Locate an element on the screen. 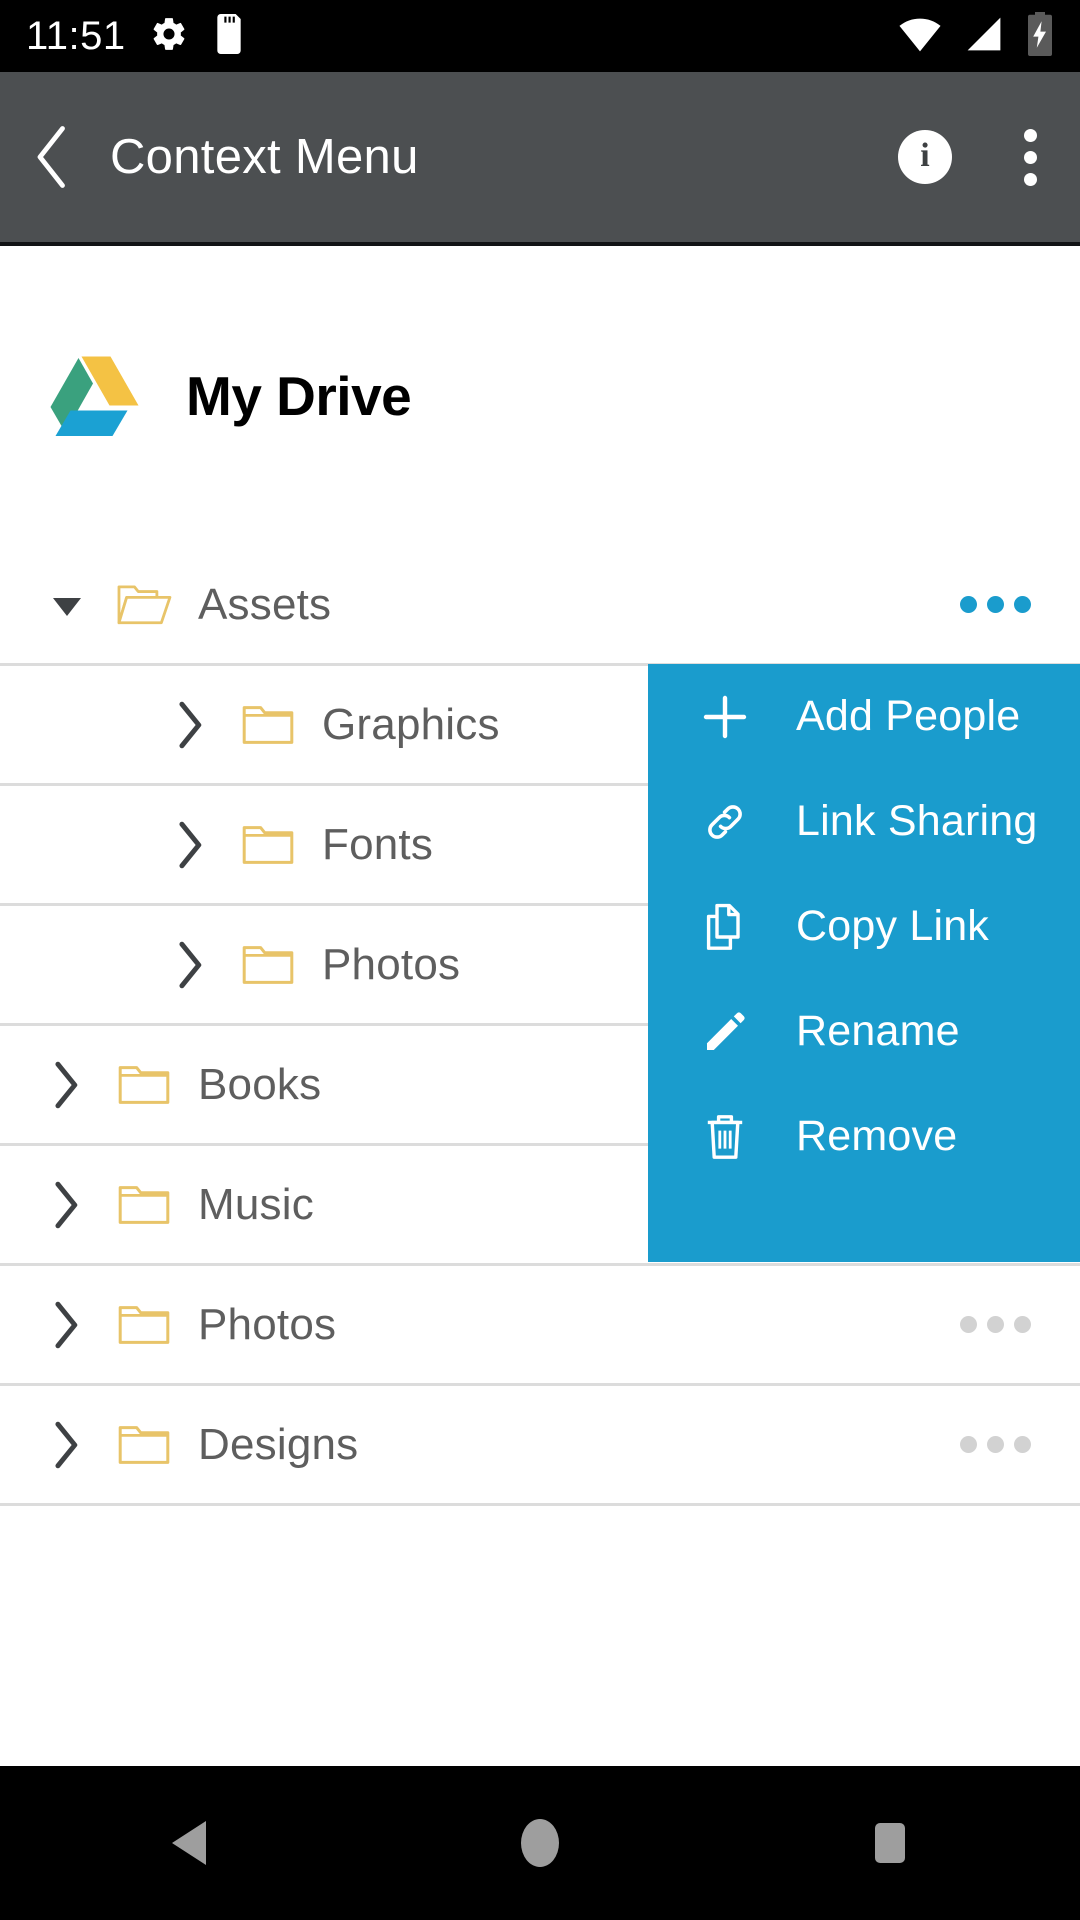 Image resolution: width=1080 pixels, height=1920 pixels. context-menu-item-link-sharing: Link Sharing is located at coordinates (864, 821).